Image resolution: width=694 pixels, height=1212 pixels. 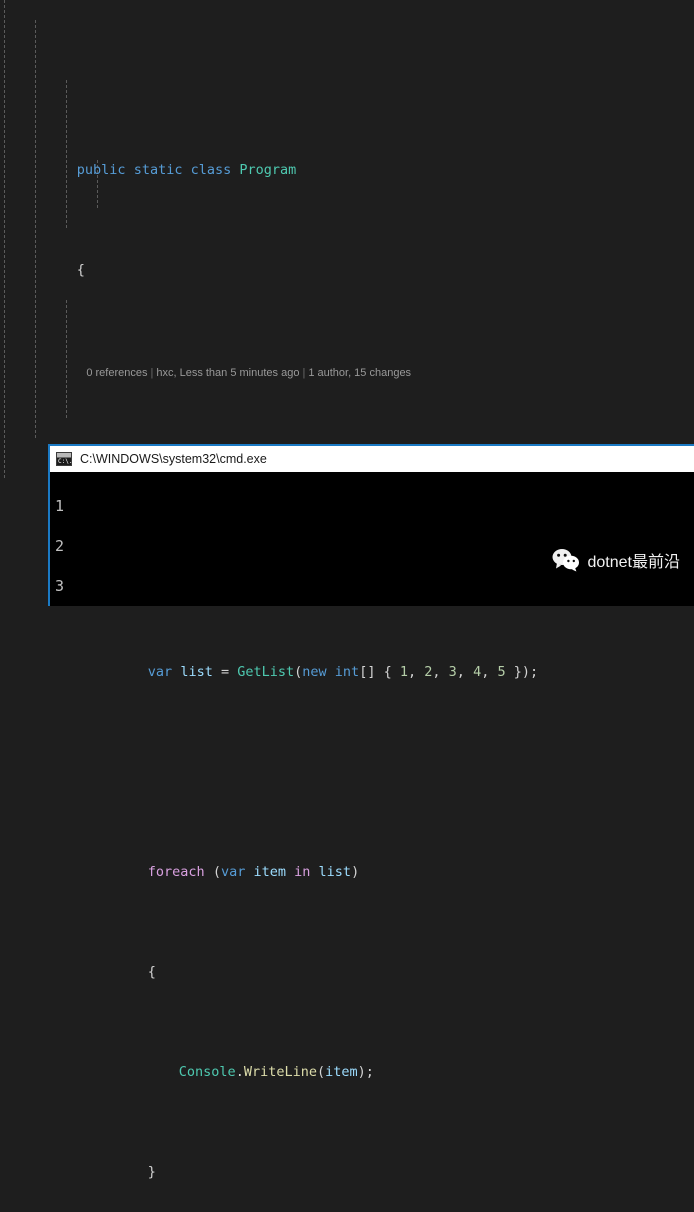 What do you see at coordinates (211, 170) in the screenshot?
I see `token-keyword-class: class` at bounding box center [211, 170].